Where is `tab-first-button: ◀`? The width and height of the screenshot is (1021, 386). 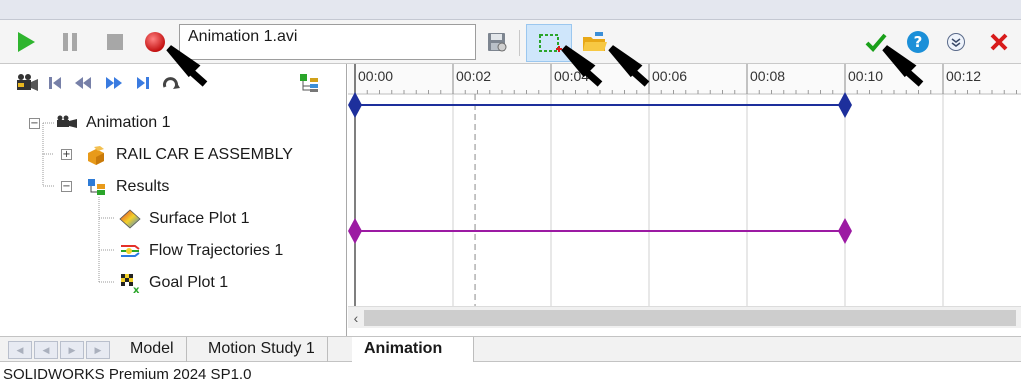
tab-first-button: ◀ is located at coordinates (20, 350).